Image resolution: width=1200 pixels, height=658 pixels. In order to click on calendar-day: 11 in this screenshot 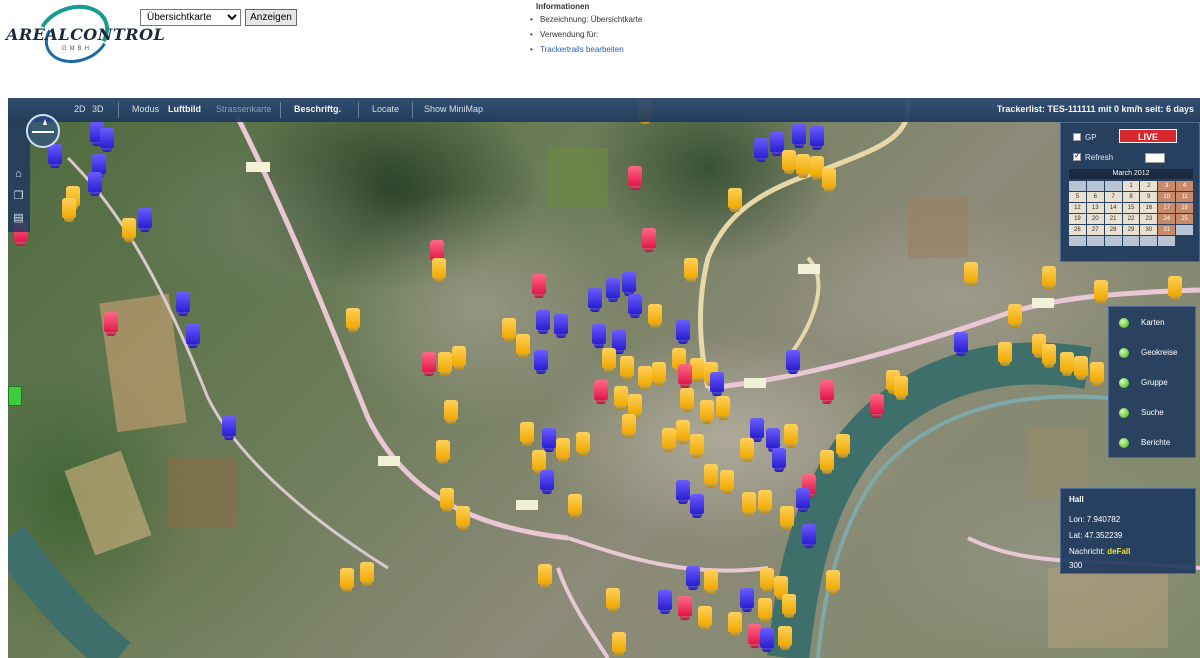, I will do `click(1184, 197)`.